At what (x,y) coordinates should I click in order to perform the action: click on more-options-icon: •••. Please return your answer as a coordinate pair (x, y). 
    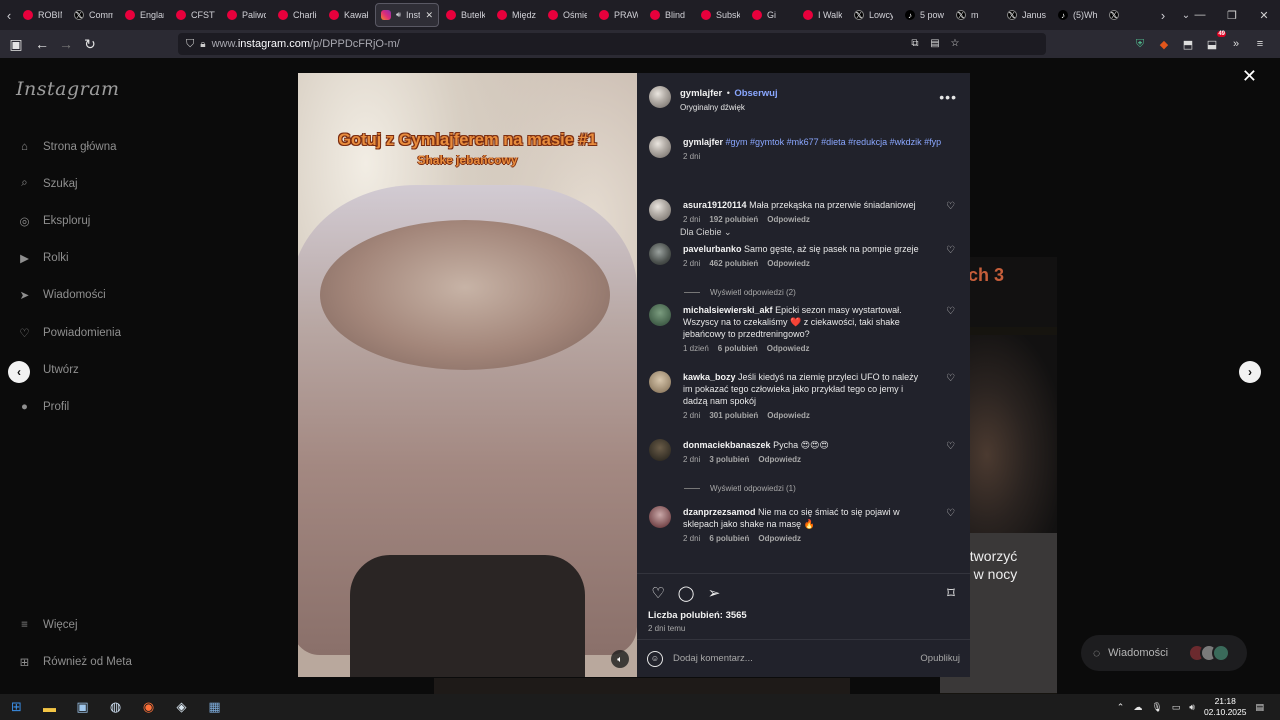
    Looking at the image, I should click on (948, 97).